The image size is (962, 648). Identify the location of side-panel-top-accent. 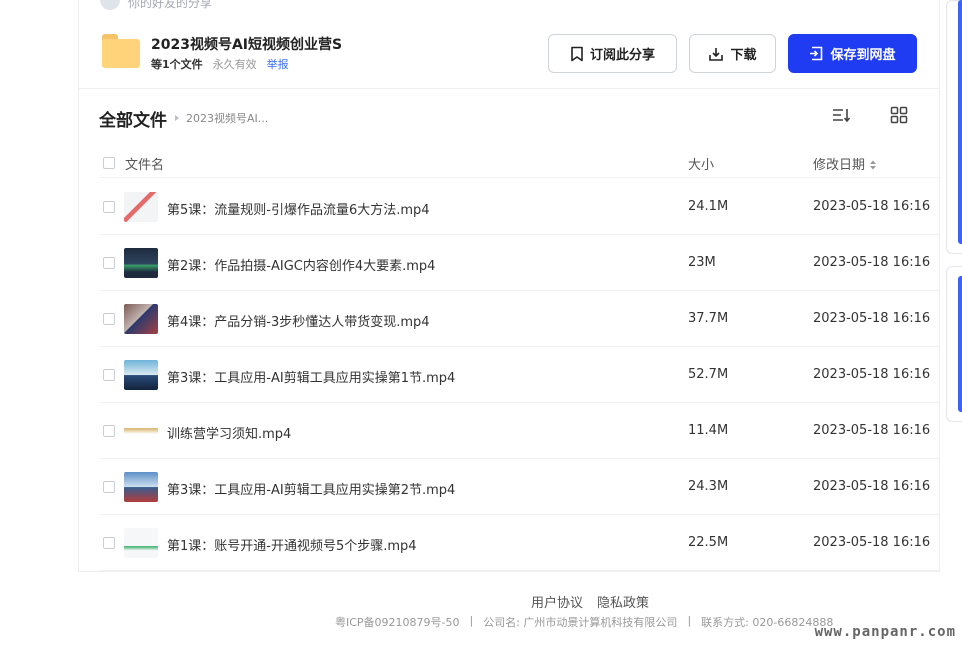
(960, 122).